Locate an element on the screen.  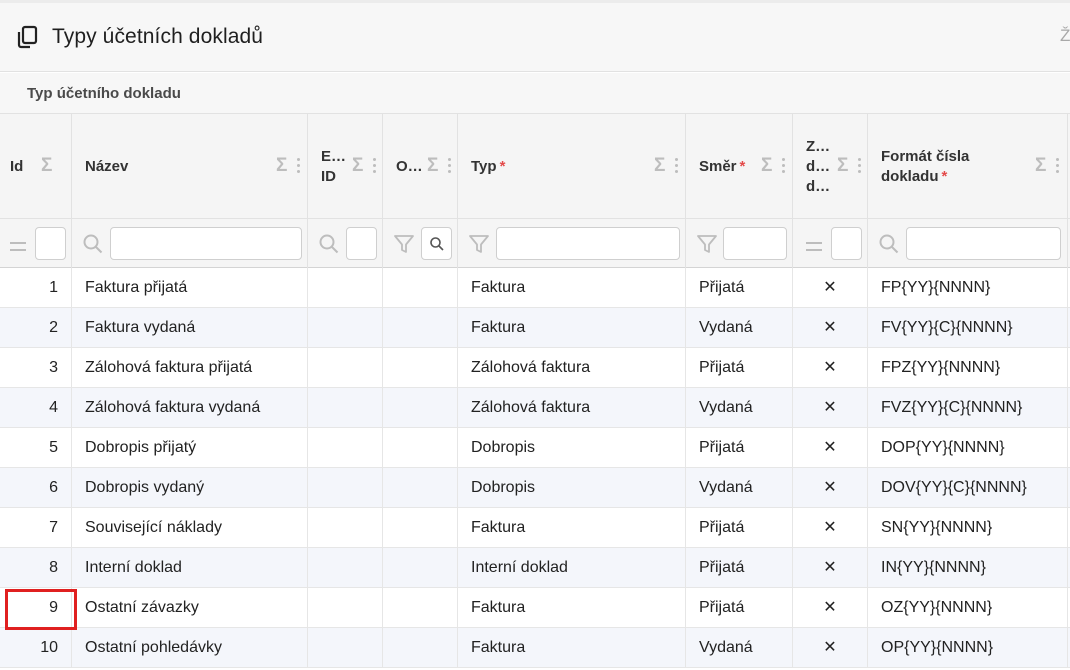
filter-input-ext-id is located at coordinates (361, 243).